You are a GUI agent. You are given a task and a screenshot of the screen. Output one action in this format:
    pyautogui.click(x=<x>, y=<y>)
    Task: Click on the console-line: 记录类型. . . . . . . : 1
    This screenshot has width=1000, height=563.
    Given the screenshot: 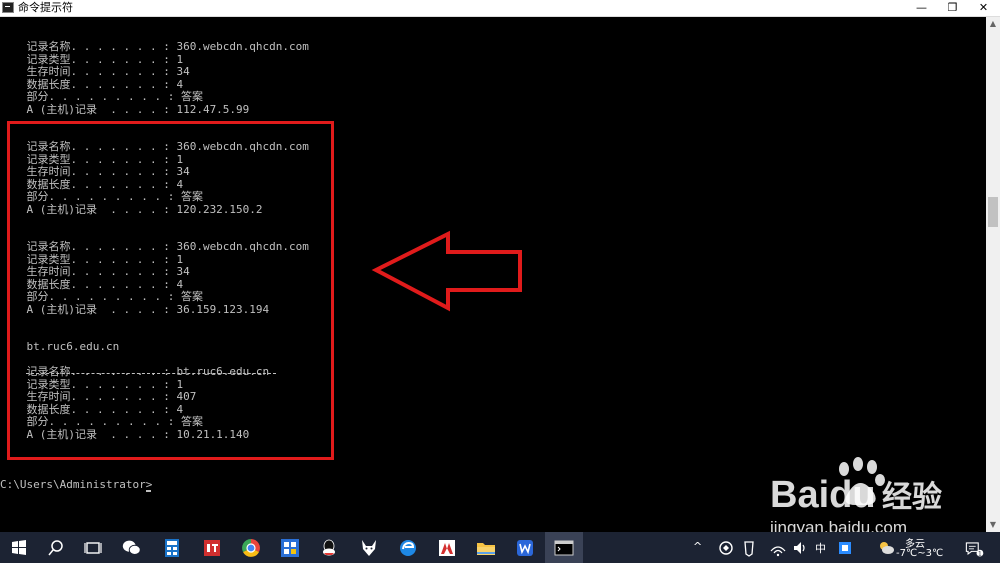 What is the action you would take?
    pyautogui.click(x=92, y=59)
    